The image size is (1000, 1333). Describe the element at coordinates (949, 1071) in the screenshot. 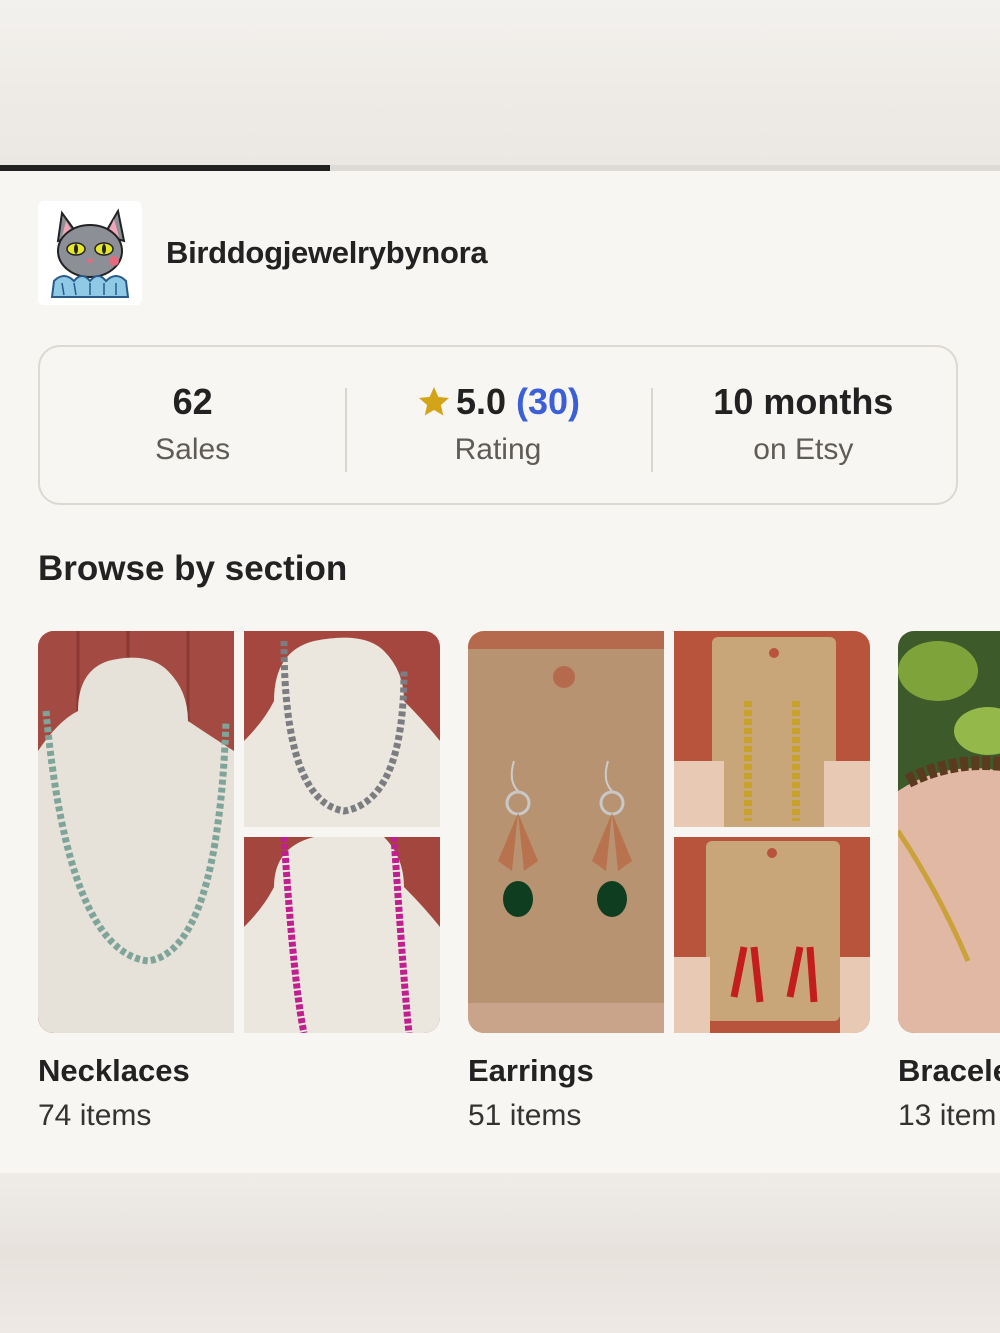

I see `section-name: Bracele` at that location.